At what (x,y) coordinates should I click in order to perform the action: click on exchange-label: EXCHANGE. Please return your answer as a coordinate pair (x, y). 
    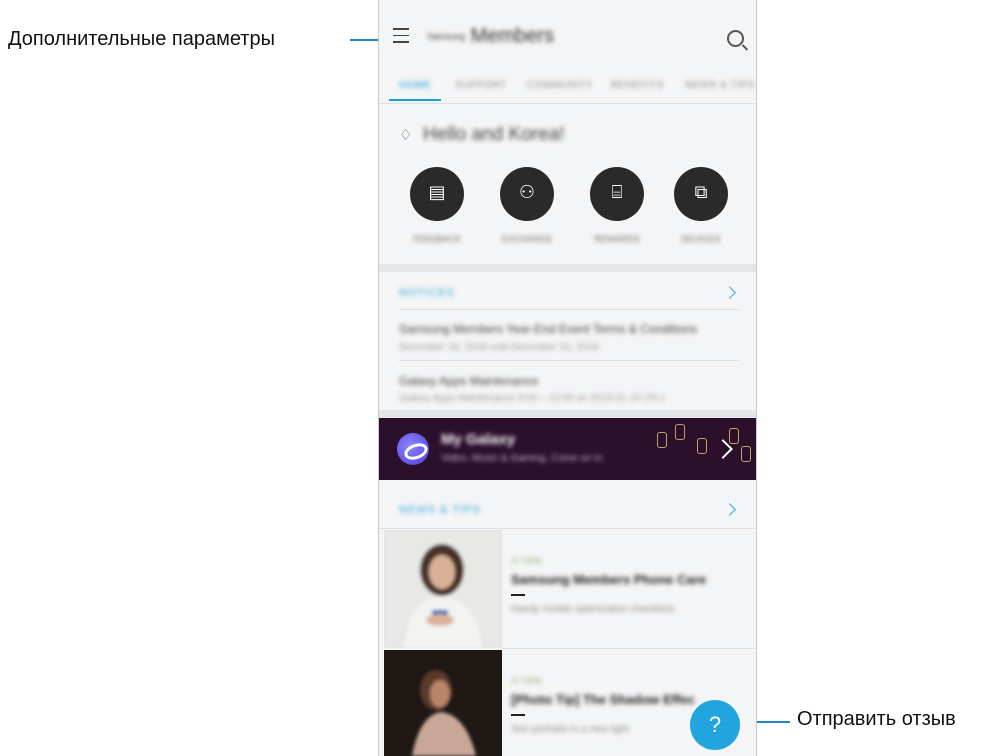
    Looking at the image, I should click on (527, 239).